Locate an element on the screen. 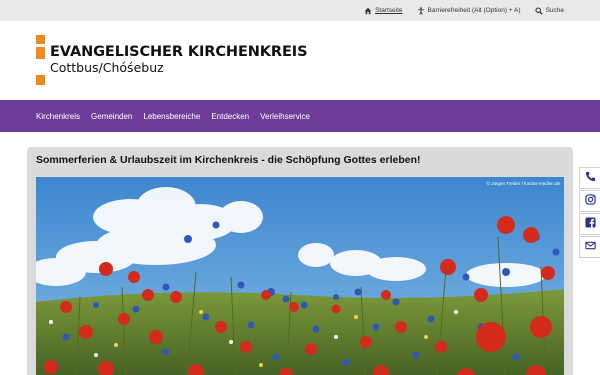 Image resolution: width=600 pixels, height=375 pixels. phone-link is located at coordinates (589, 178).